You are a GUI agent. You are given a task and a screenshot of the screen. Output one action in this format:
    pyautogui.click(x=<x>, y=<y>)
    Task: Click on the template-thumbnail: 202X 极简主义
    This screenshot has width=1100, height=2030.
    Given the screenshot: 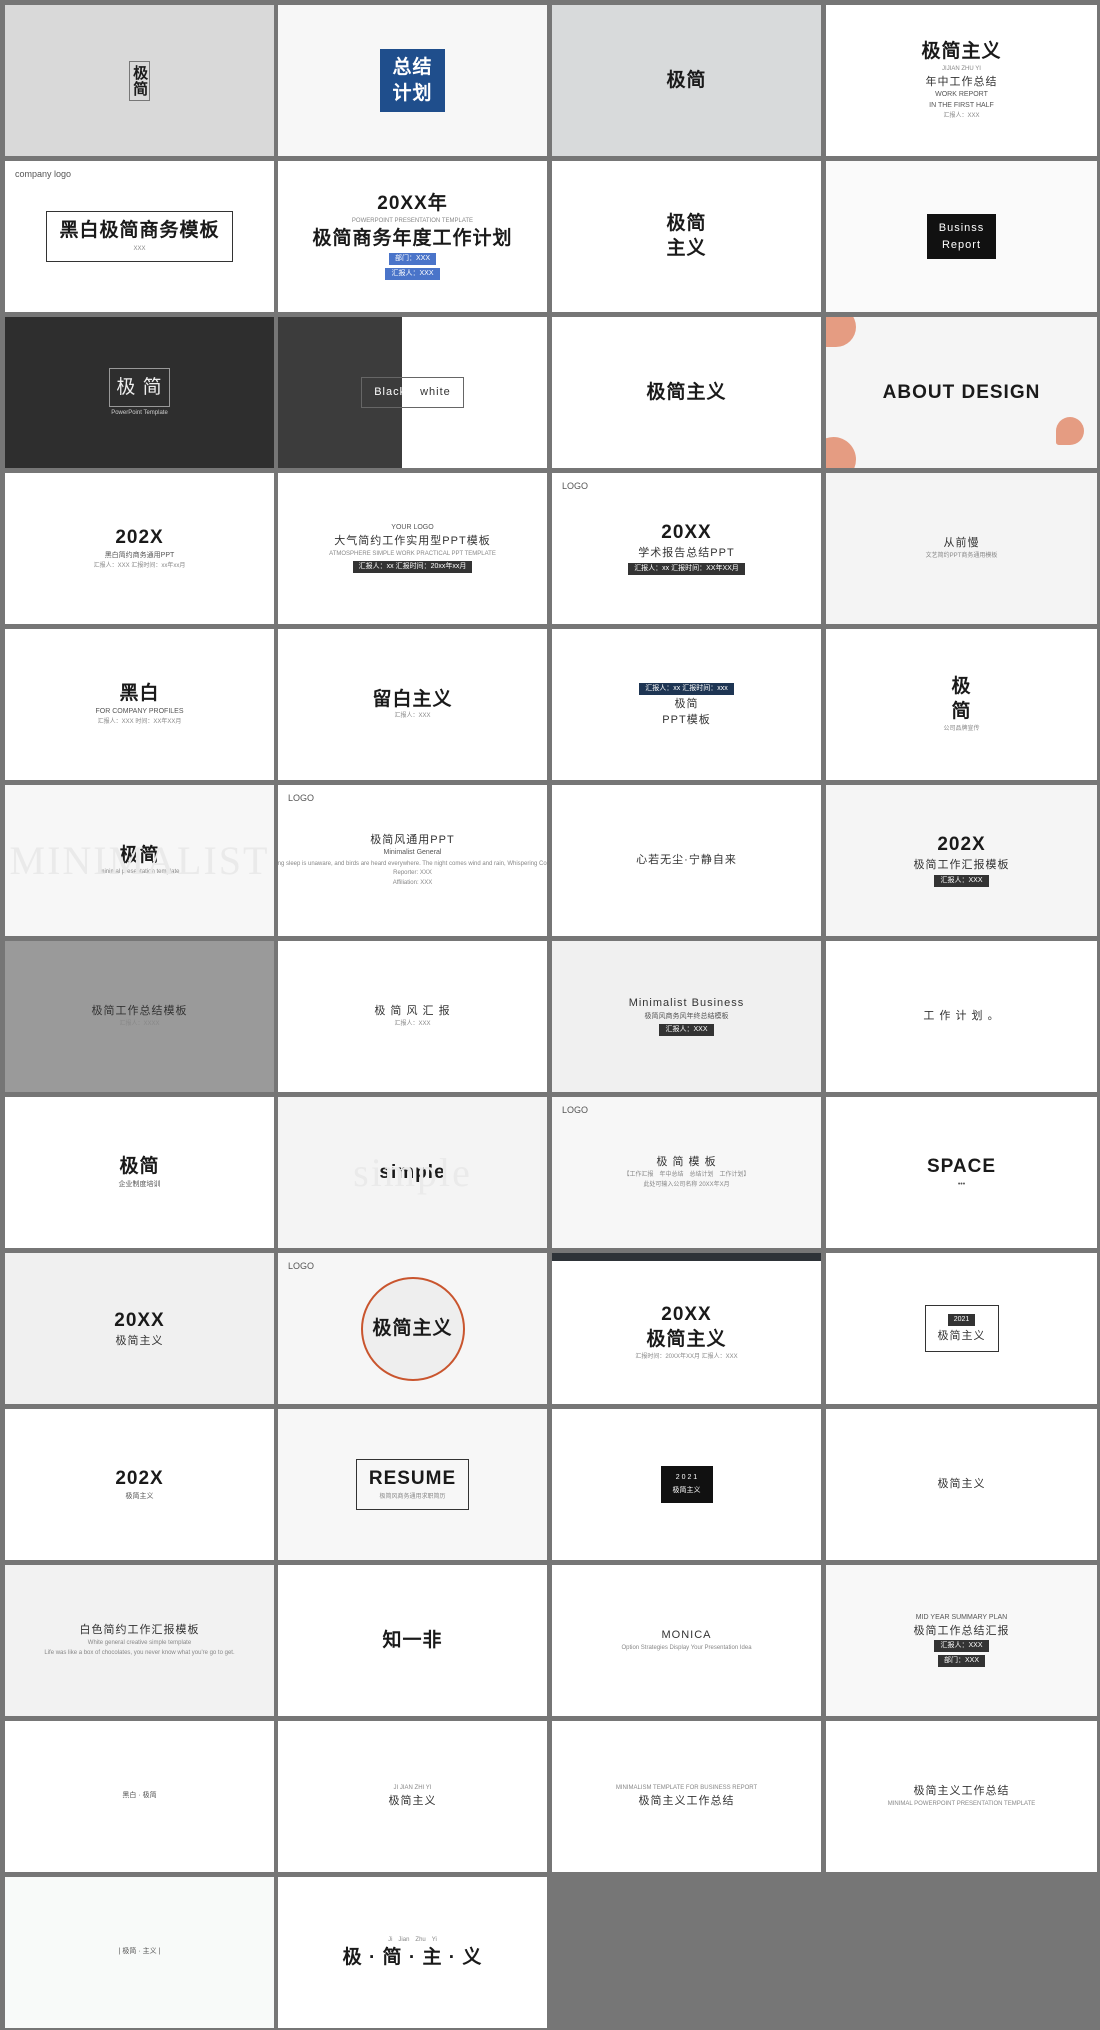 What is the action you would take?
    pyautogui.click(x=139, y=1484)
    